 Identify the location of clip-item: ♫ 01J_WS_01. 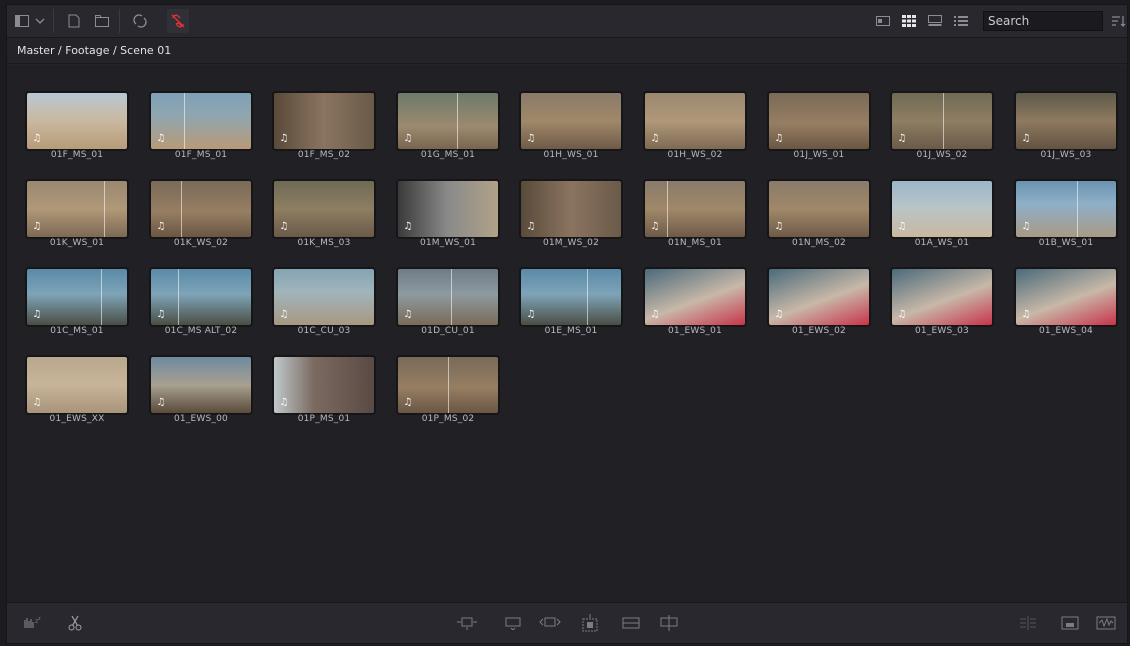
(819, 119).